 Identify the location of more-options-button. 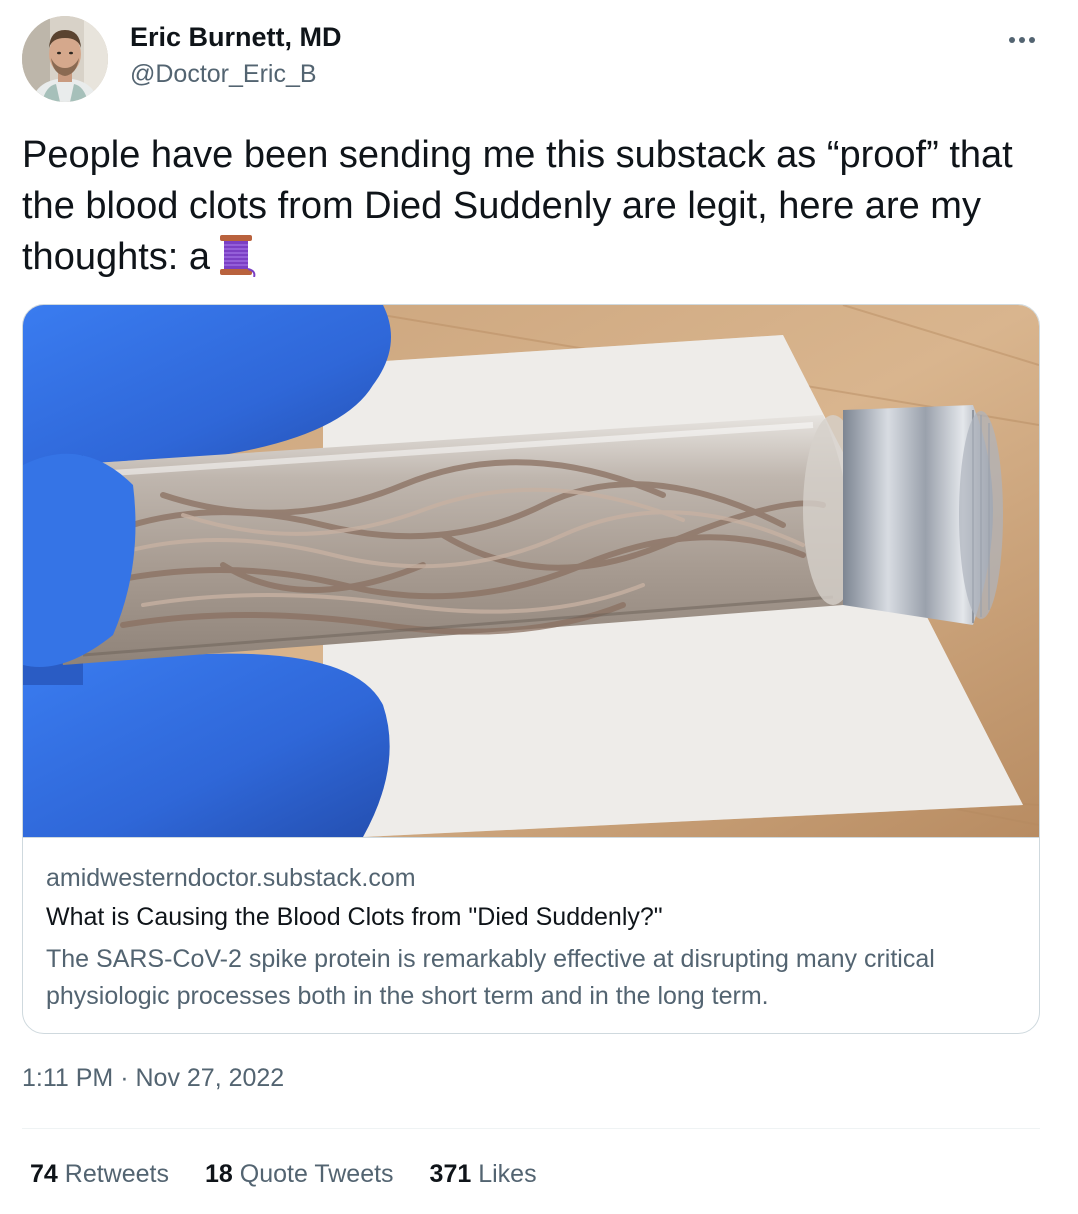
(1022, 40).